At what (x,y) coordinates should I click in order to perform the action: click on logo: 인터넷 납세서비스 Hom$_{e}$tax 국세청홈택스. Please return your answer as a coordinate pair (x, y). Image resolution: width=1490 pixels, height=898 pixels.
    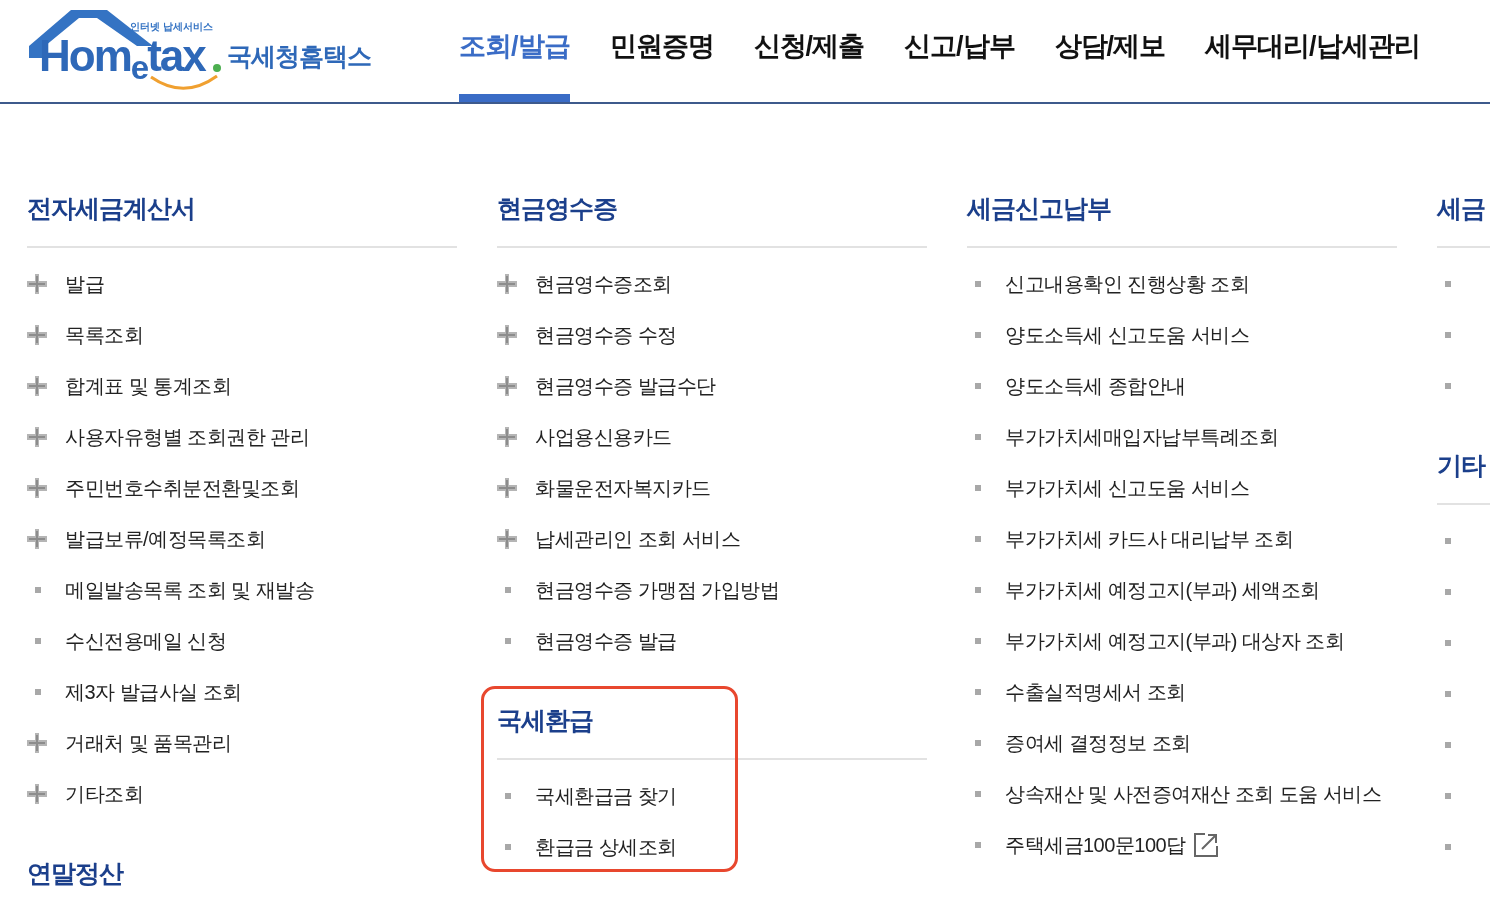
    Looking at the image, I should click on (208, 48).